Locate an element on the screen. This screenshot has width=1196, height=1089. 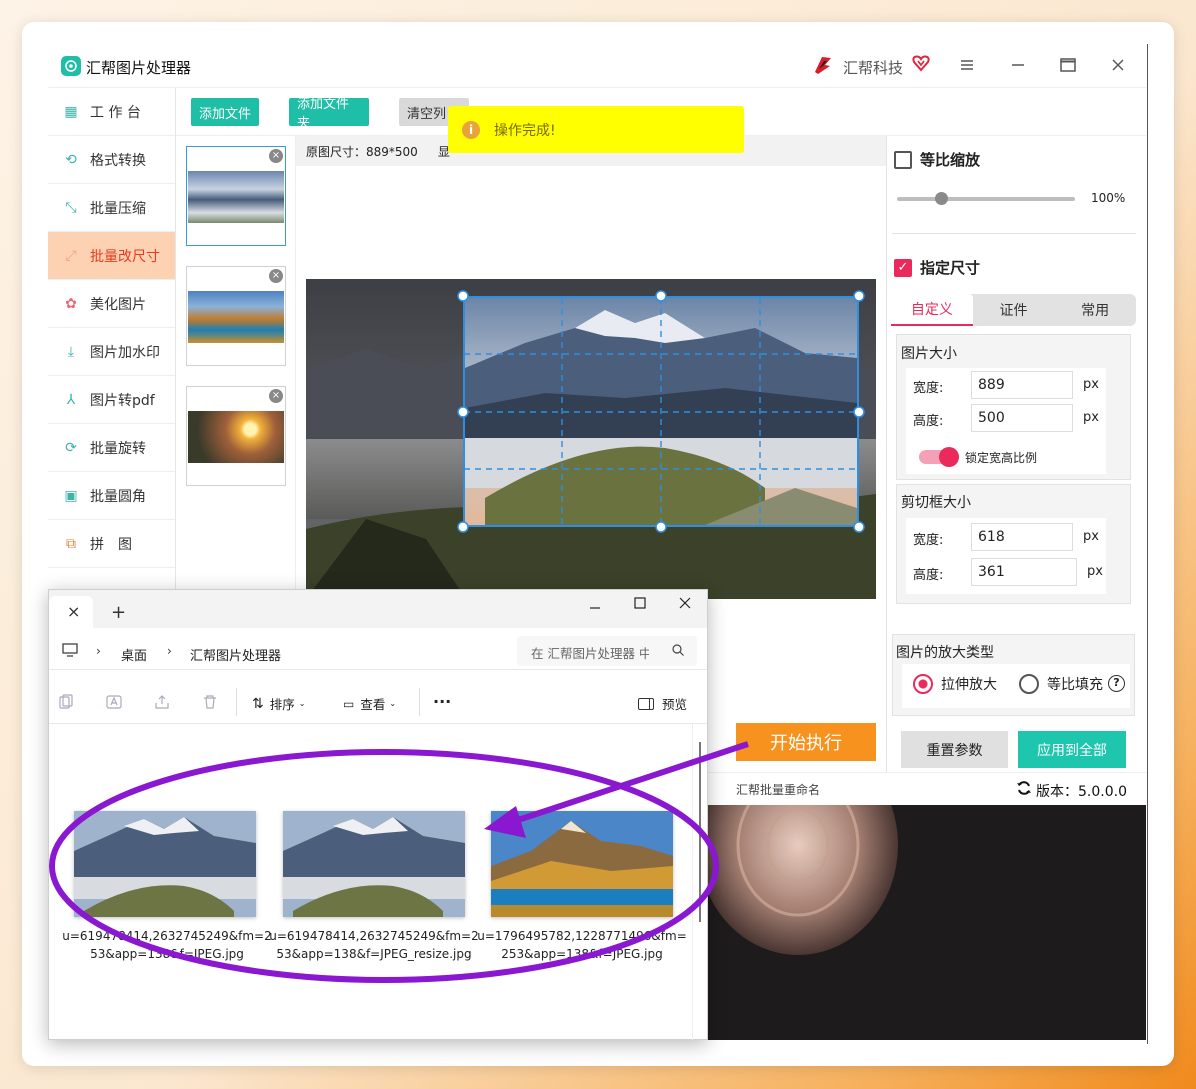
scale-slider is located at coordinates (986, 198).